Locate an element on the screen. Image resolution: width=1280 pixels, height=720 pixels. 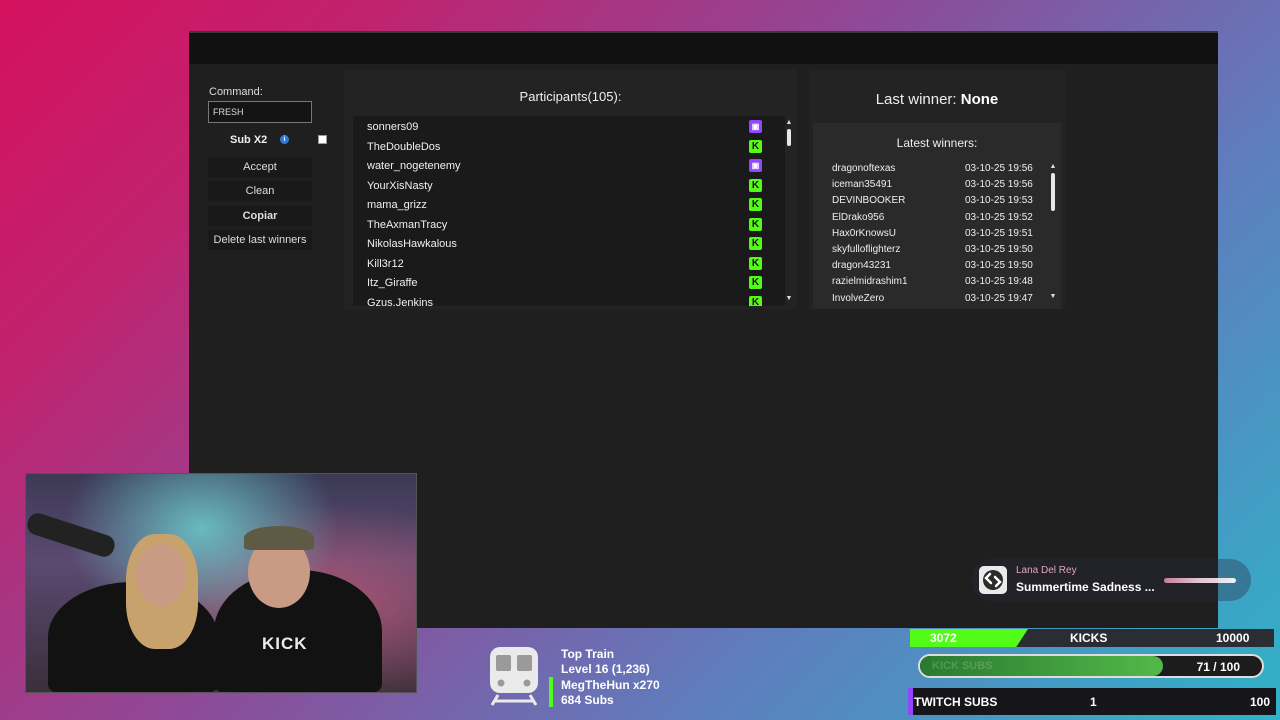
last-winner-value: None is located at coordinates (979, 99).